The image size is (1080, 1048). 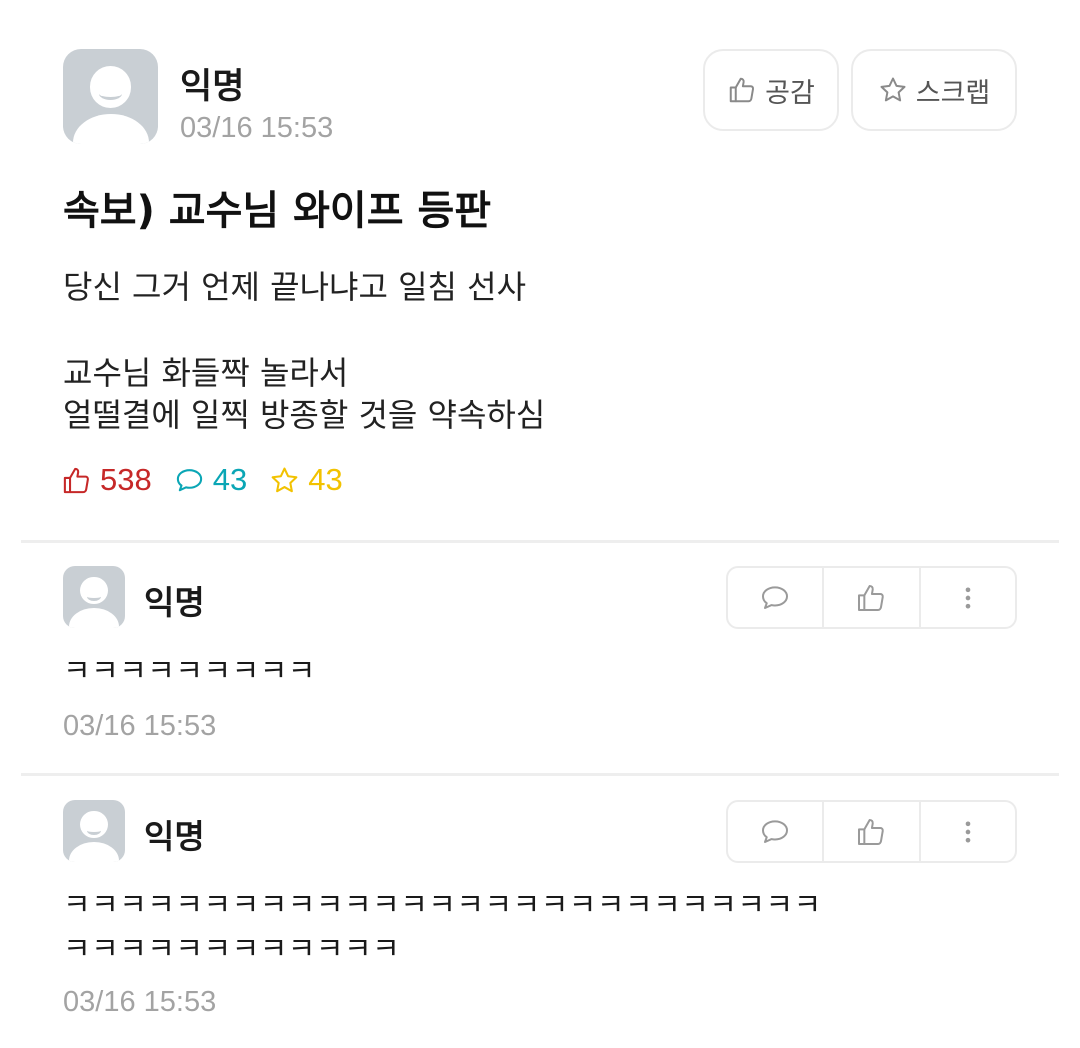 I want to click on like-count-value: 538, so click(x=126, y=479).